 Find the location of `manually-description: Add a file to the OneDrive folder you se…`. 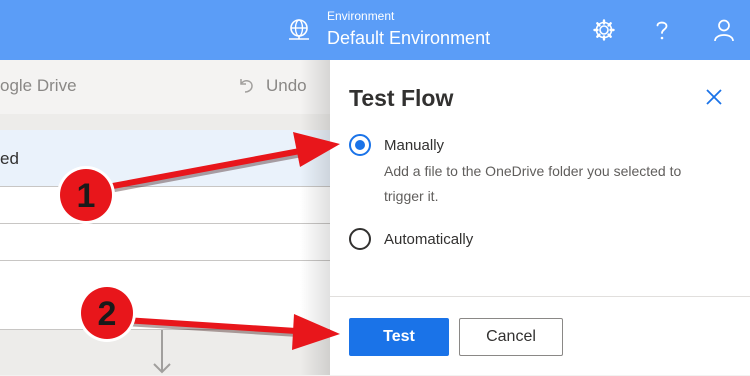

manually-description: Add a file to the OneDrive folder you se… is located at coordinates (533, 183).